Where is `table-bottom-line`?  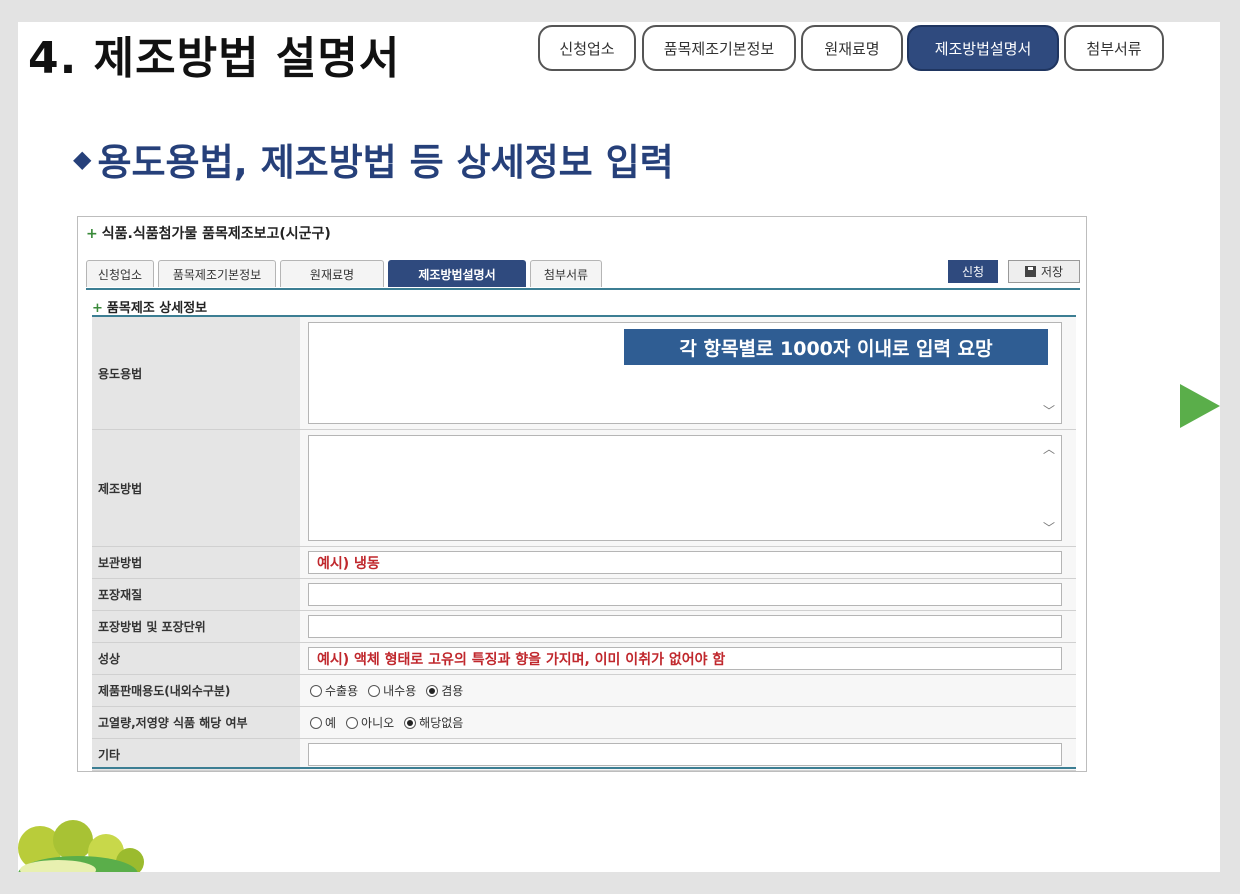 table-bottom-line is located at coordinates (584, 768).